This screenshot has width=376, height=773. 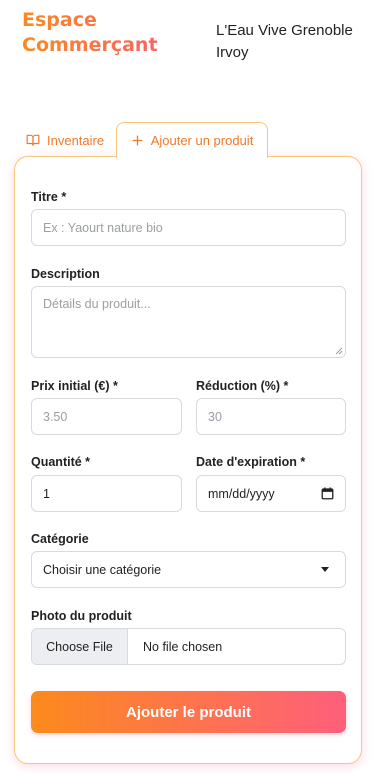 What do you see at coordinates (49, 197) in the screenshot?
I see `title-label: Titre *` at bounding box center [49, 197].